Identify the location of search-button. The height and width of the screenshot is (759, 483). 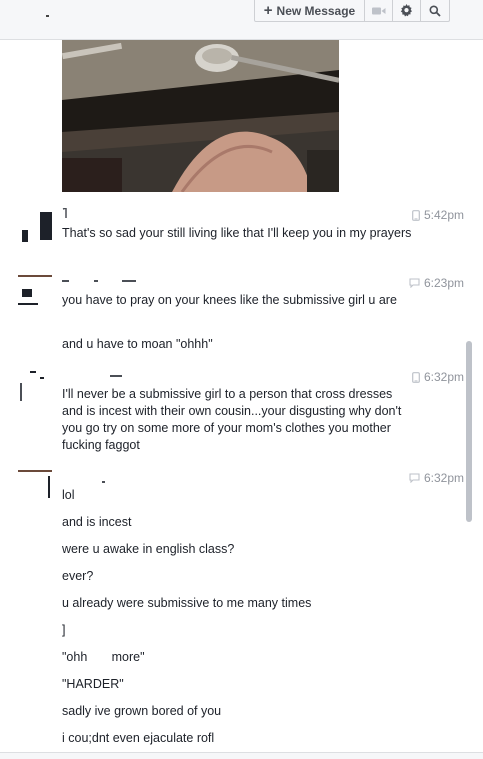
(435, 10).